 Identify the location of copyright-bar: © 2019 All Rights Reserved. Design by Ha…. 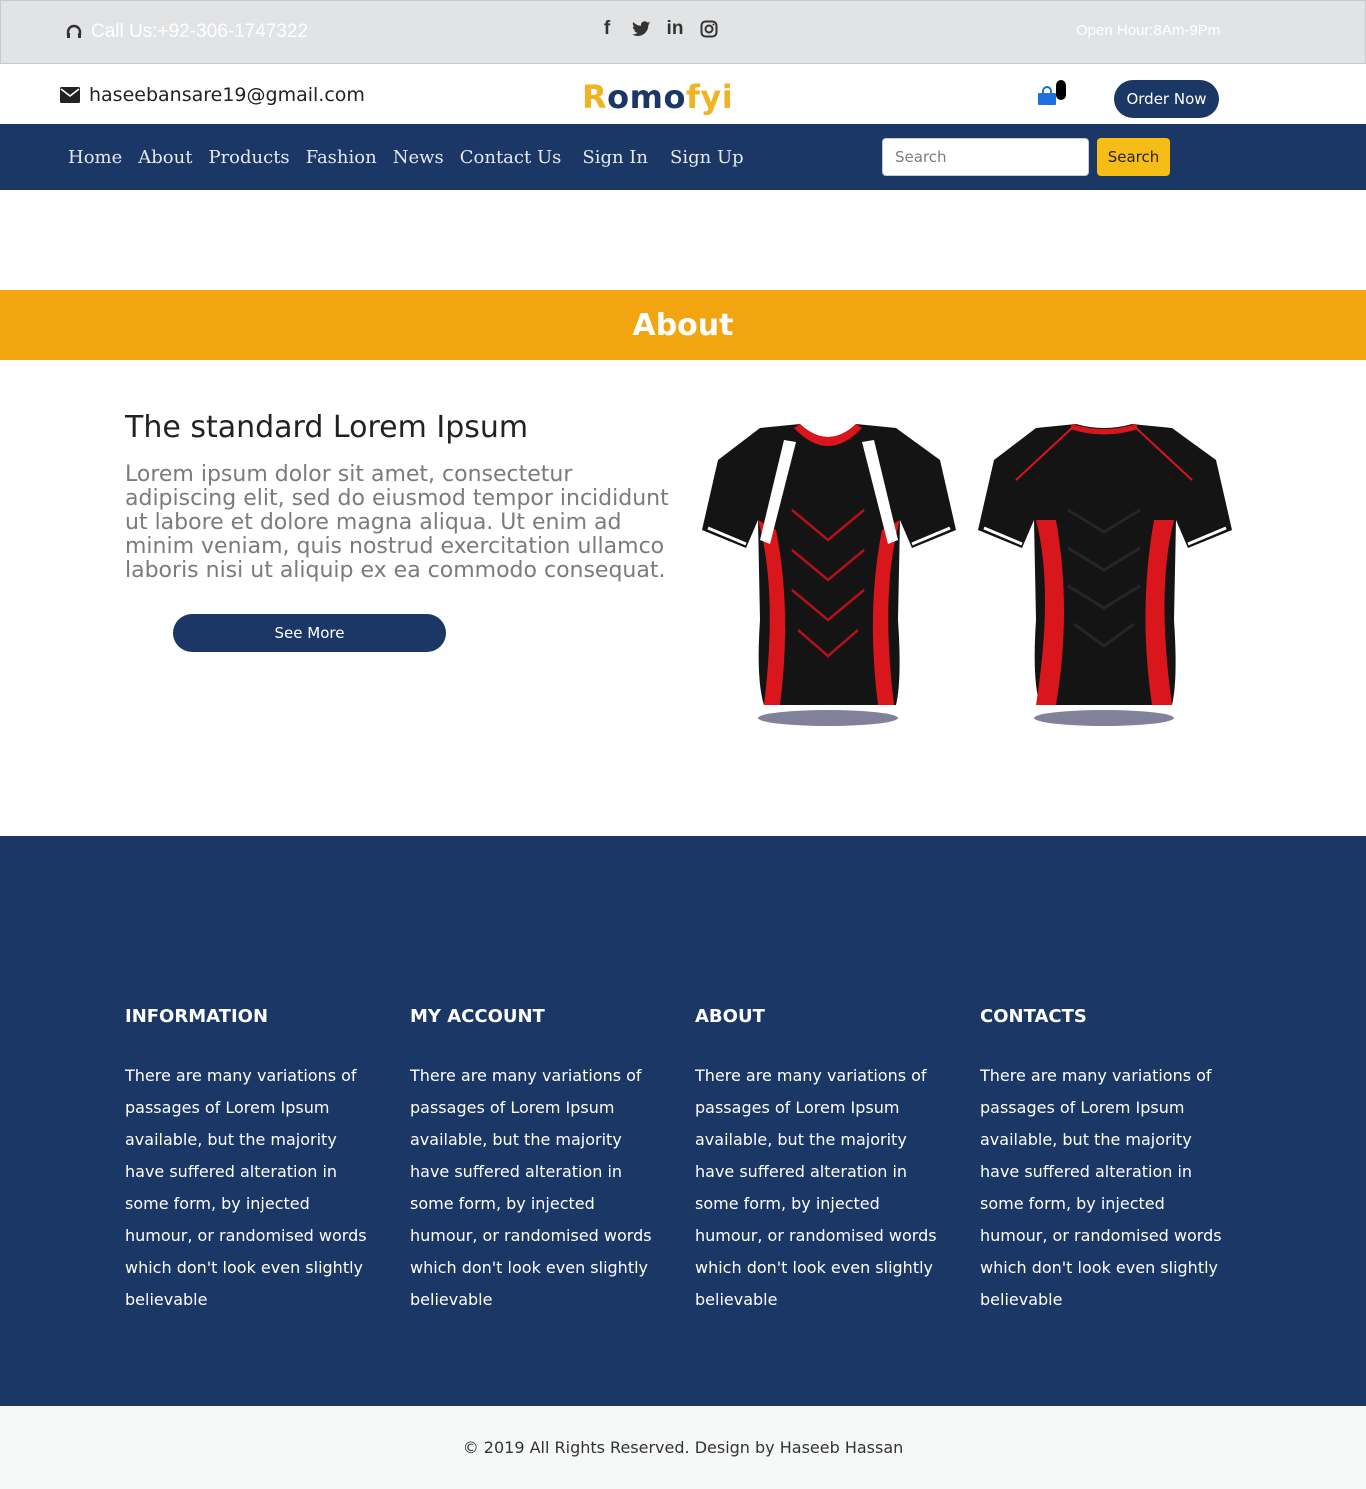
(683, 1447).